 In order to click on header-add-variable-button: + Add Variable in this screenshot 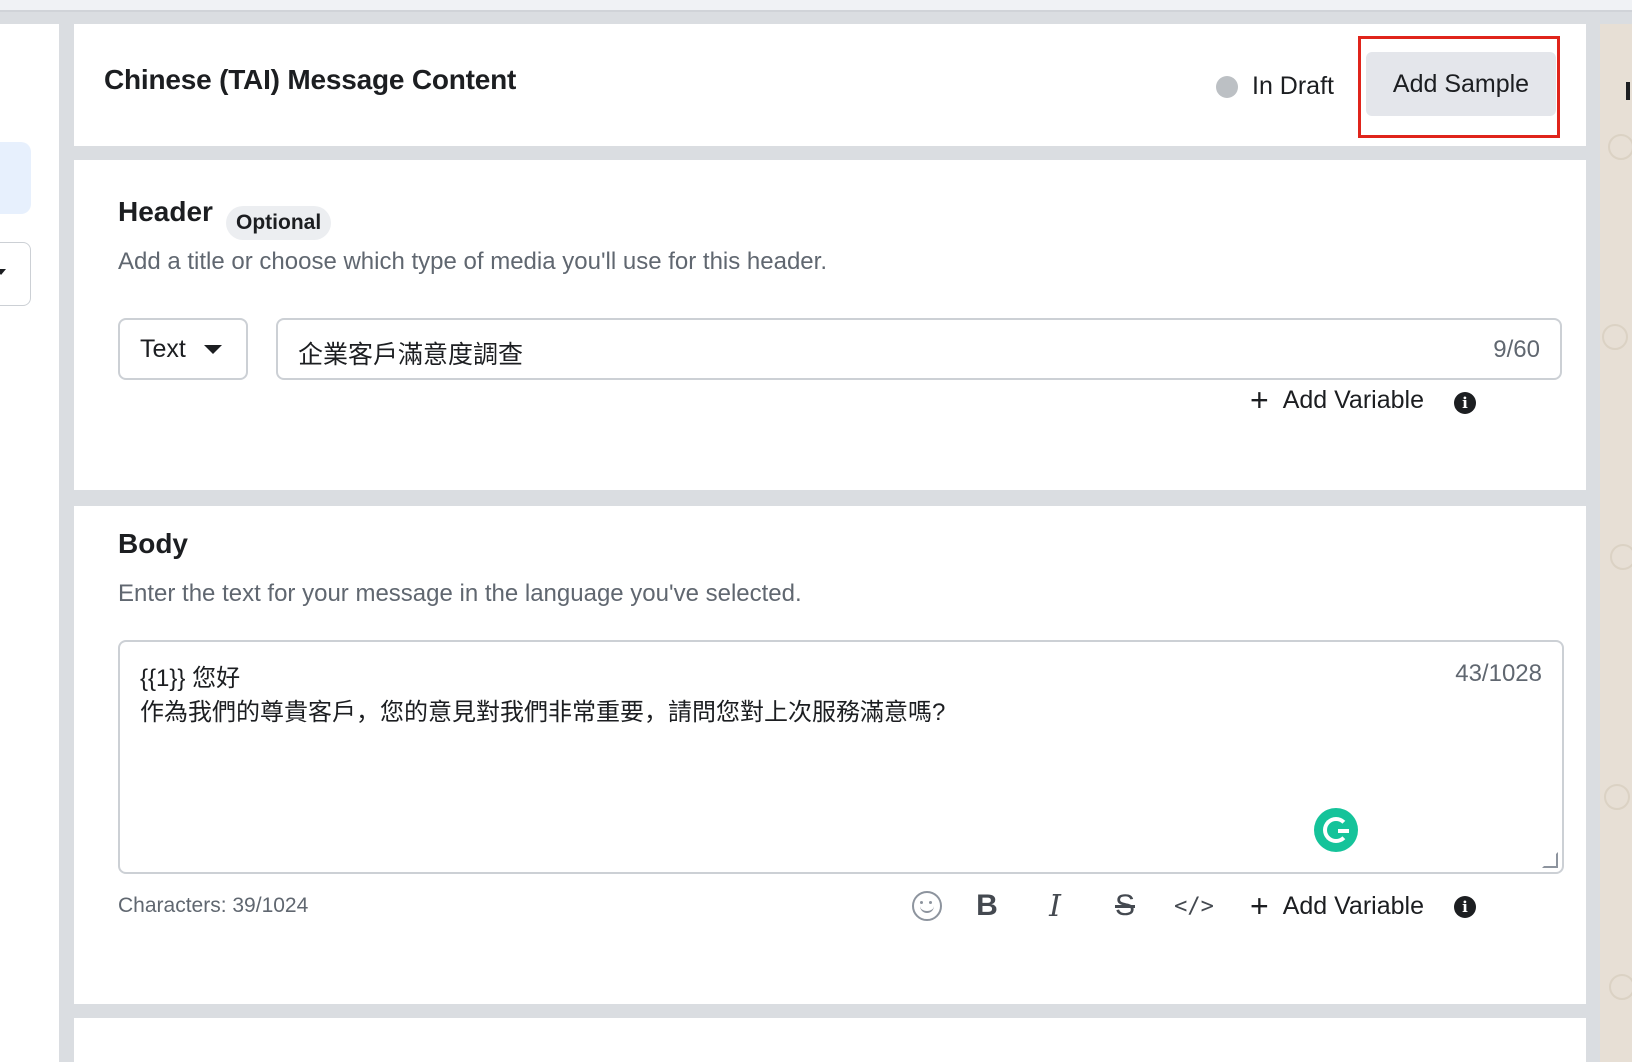, I will do `click(1337, 400)`.